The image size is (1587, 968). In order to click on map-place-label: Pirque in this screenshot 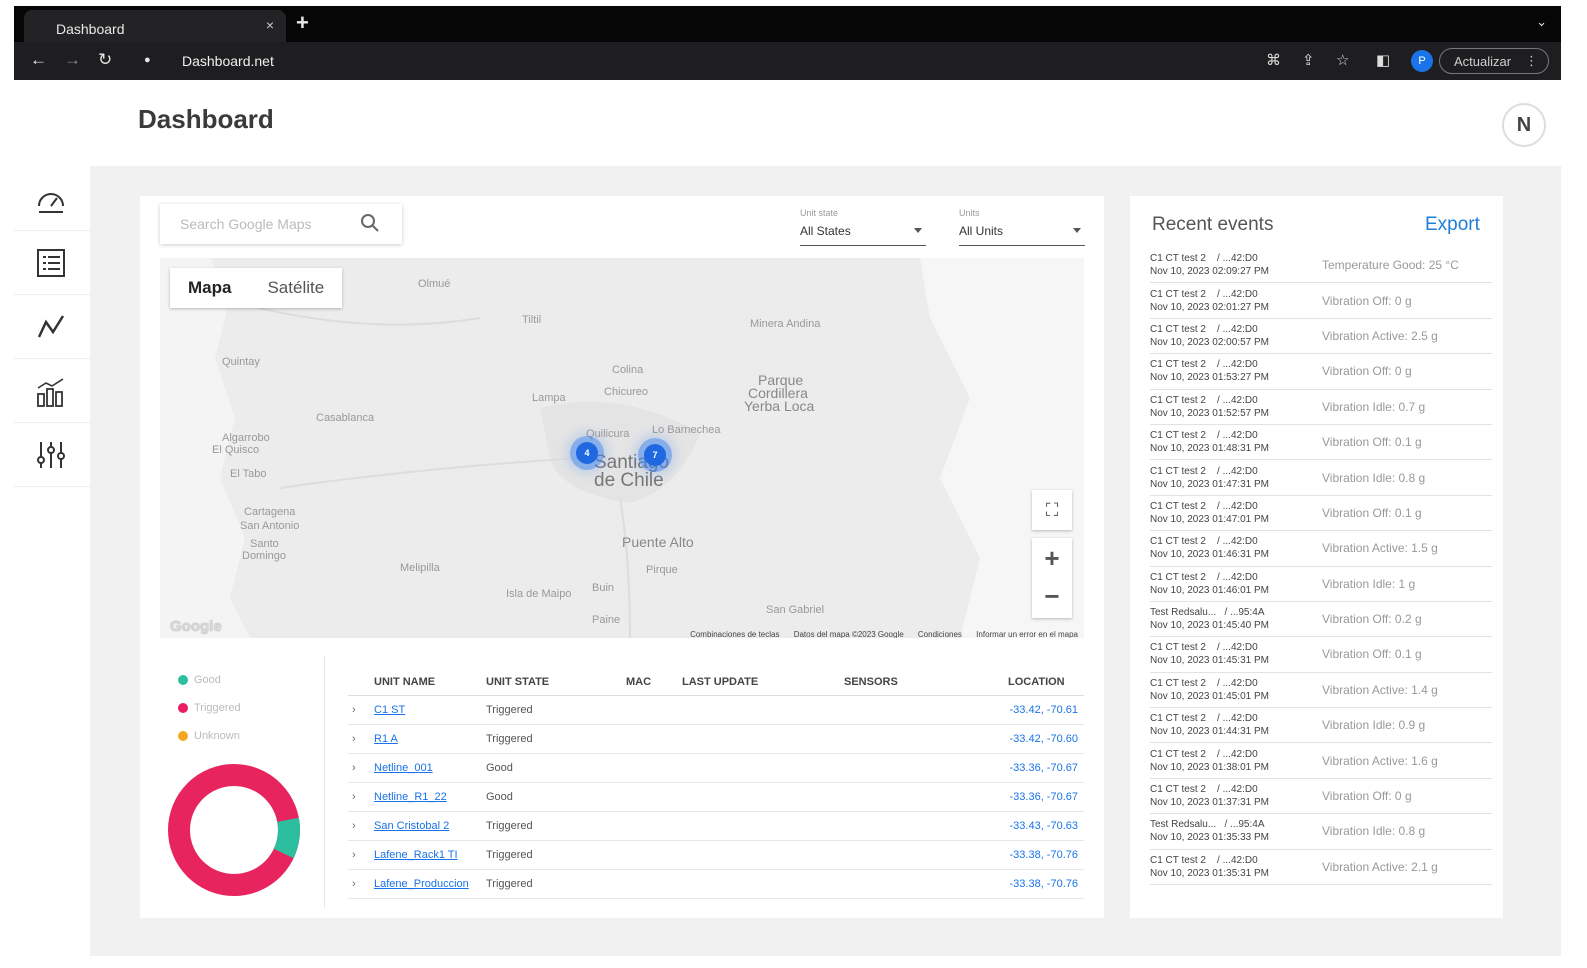, I will do `click(662, 570)`.